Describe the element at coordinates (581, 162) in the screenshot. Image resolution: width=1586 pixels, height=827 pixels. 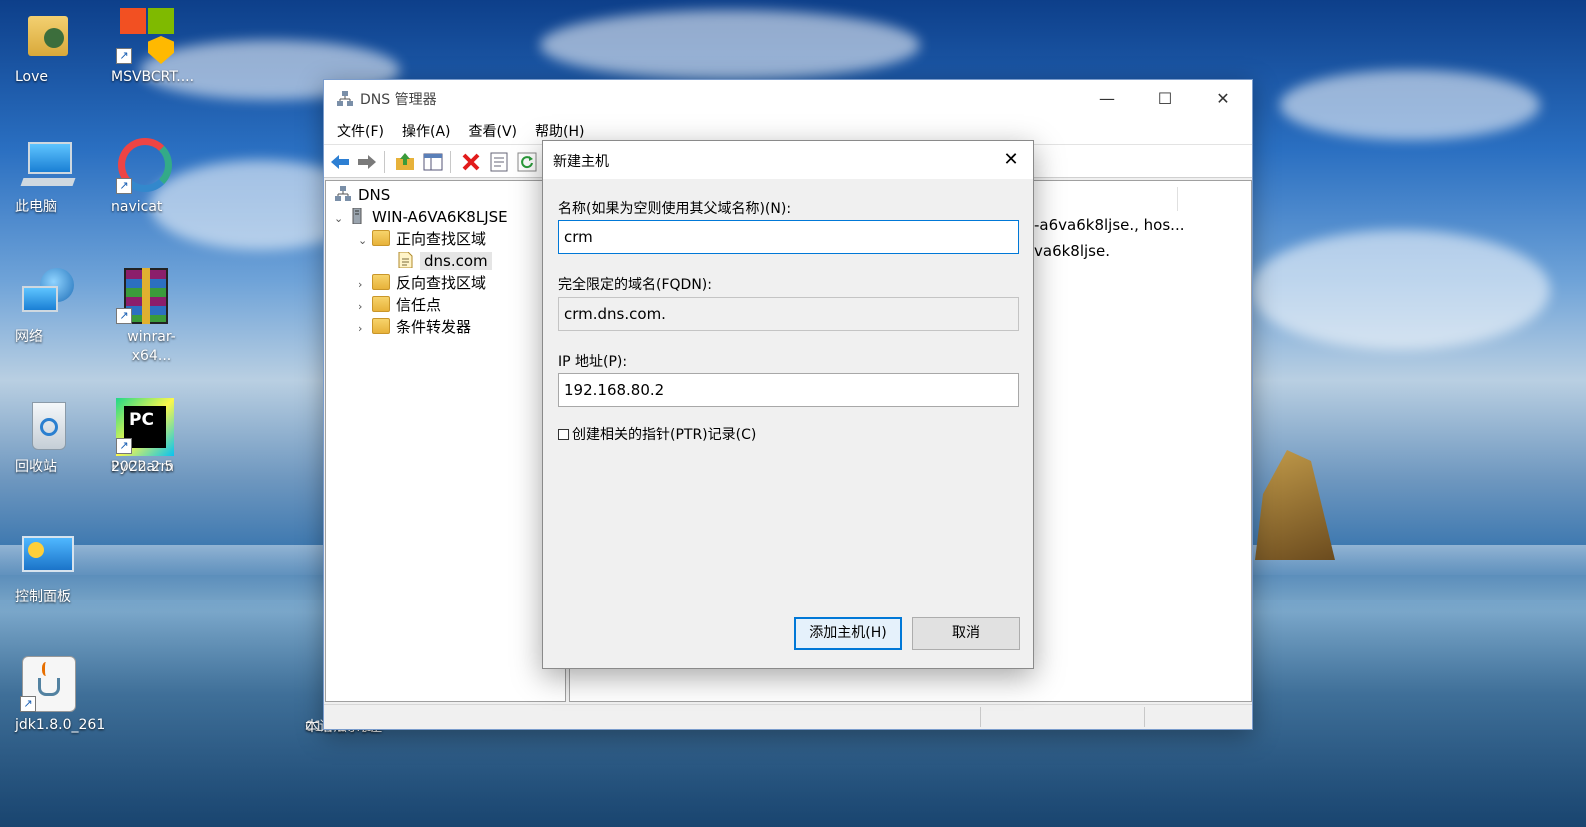
I see `dialog-title: 新建主机` at that location.